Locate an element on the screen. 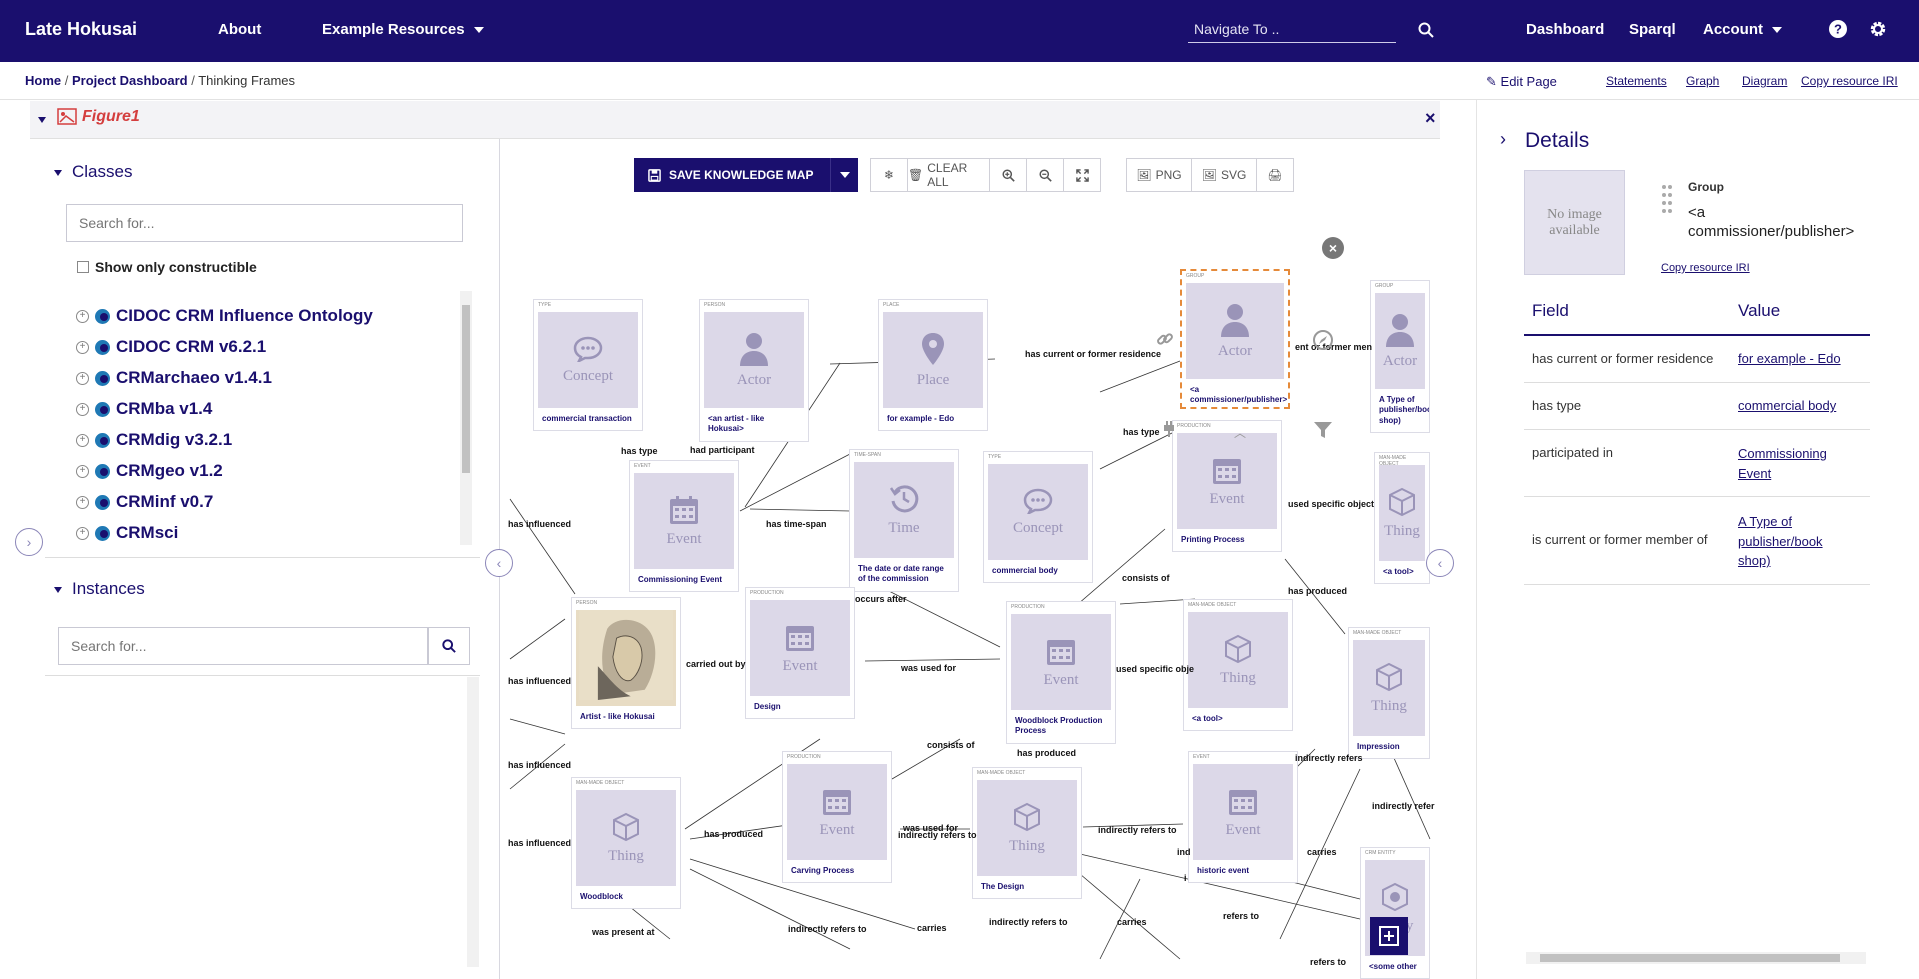 The width and height of the screenshot is (1919, 979). navigate-search-input is located at coordinates (1292, 29).